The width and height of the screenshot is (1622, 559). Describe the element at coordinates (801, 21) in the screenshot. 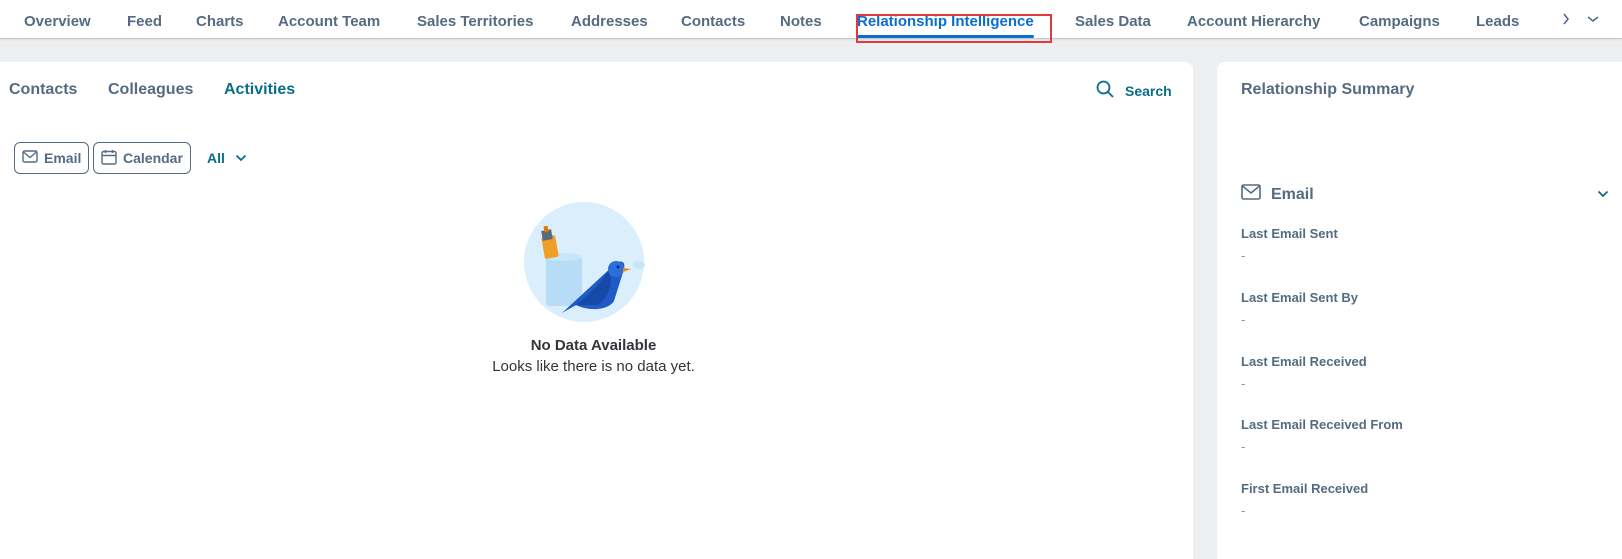

I see `tab-notes: Notes` at that location.